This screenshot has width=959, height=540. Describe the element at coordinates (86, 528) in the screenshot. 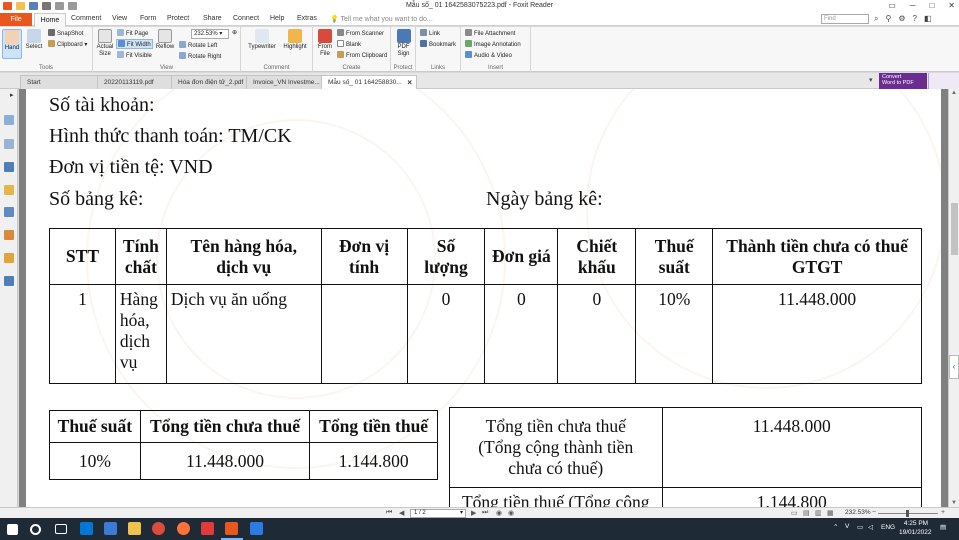

I see `edge-icon` at that location.